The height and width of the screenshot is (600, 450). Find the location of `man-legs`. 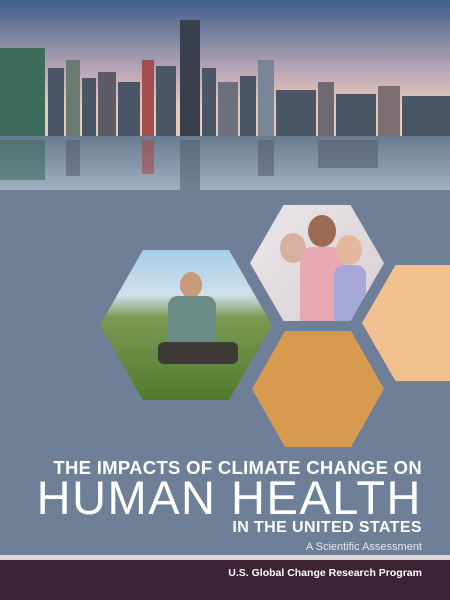

man-legs is located at coordinates (198, 353).